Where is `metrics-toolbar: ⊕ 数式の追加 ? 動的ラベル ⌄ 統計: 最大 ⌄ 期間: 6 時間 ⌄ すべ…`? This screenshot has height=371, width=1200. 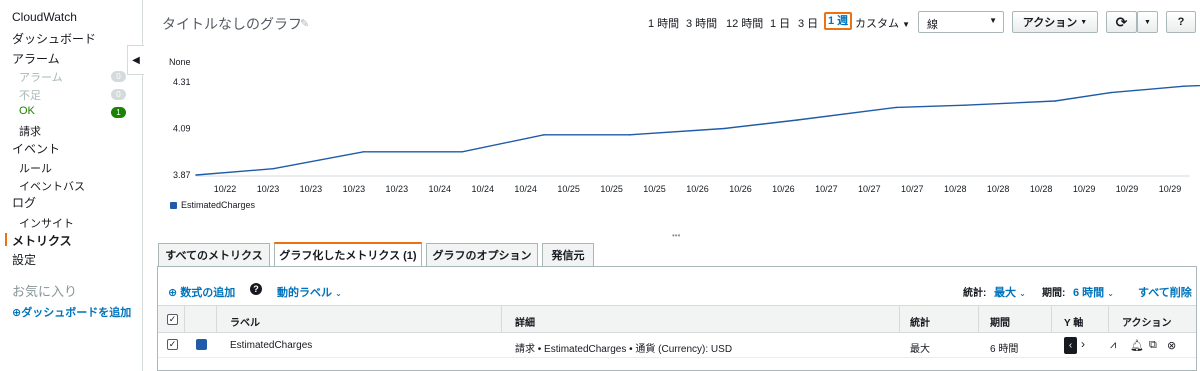 metrics-toolbar: ⊕ 数式の追加 ? 動的ラベル ⌄ 統計: 最大 ⌄ 期間: 6 時間 ⌄ すべ… is located at coordinates (677, 290).